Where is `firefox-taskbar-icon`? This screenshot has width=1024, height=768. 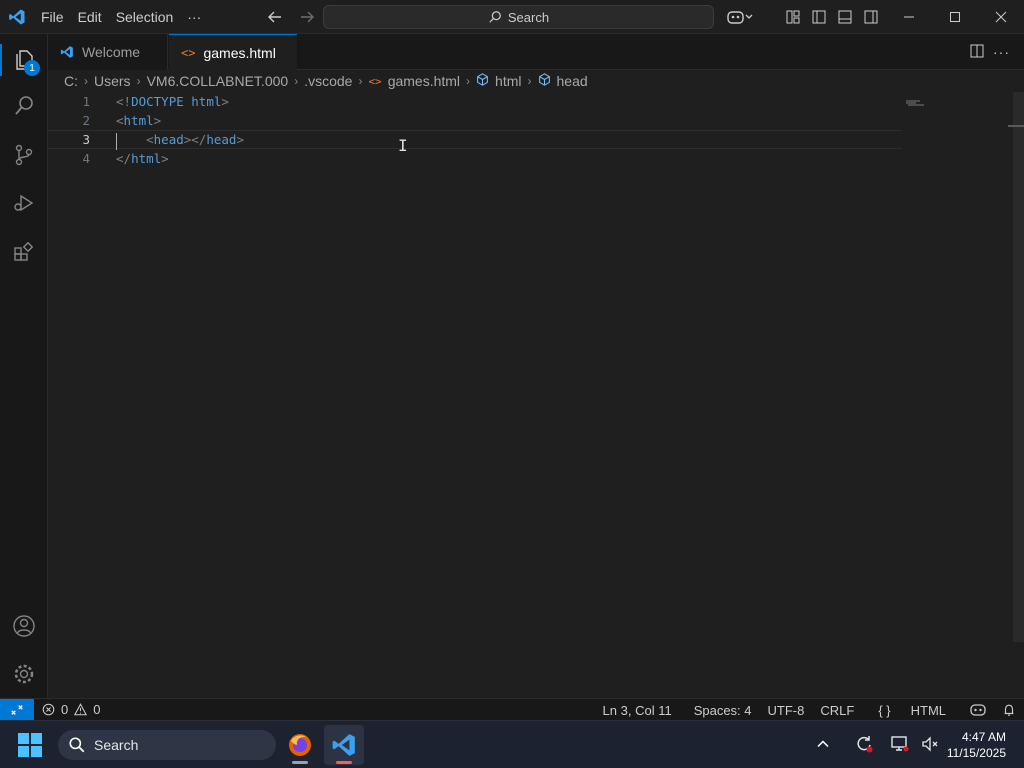
firefox-taskbar-icon is located at coordinates (300, 745).